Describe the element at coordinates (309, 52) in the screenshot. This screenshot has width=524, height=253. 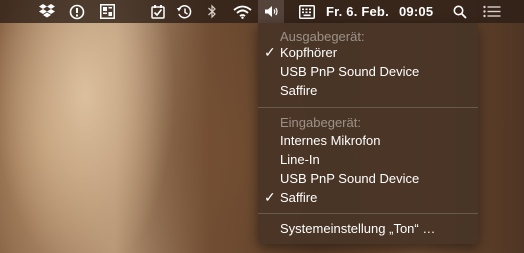
I see `menu-item-label: Kopfhörer` at that location.